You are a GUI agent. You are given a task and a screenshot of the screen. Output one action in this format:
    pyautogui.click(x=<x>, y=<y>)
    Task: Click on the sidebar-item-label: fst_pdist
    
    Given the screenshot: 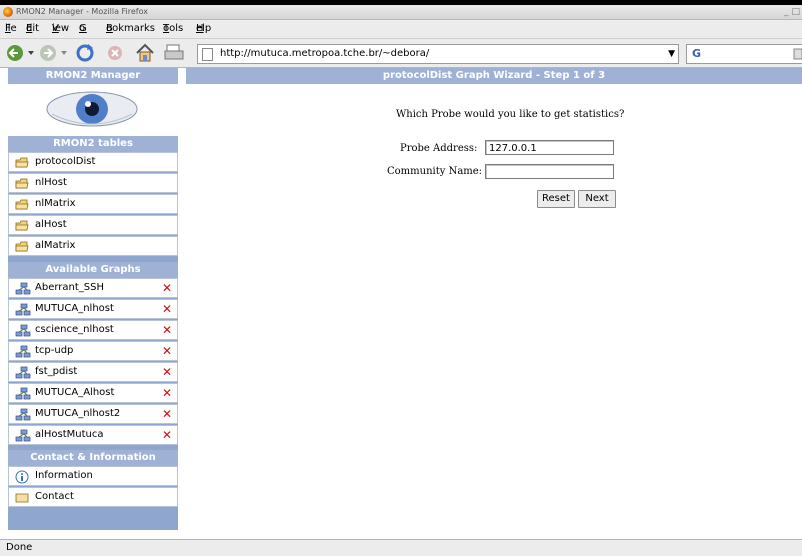 What is the action you would take?
    pyautogui.click(x=56, y=371)
    